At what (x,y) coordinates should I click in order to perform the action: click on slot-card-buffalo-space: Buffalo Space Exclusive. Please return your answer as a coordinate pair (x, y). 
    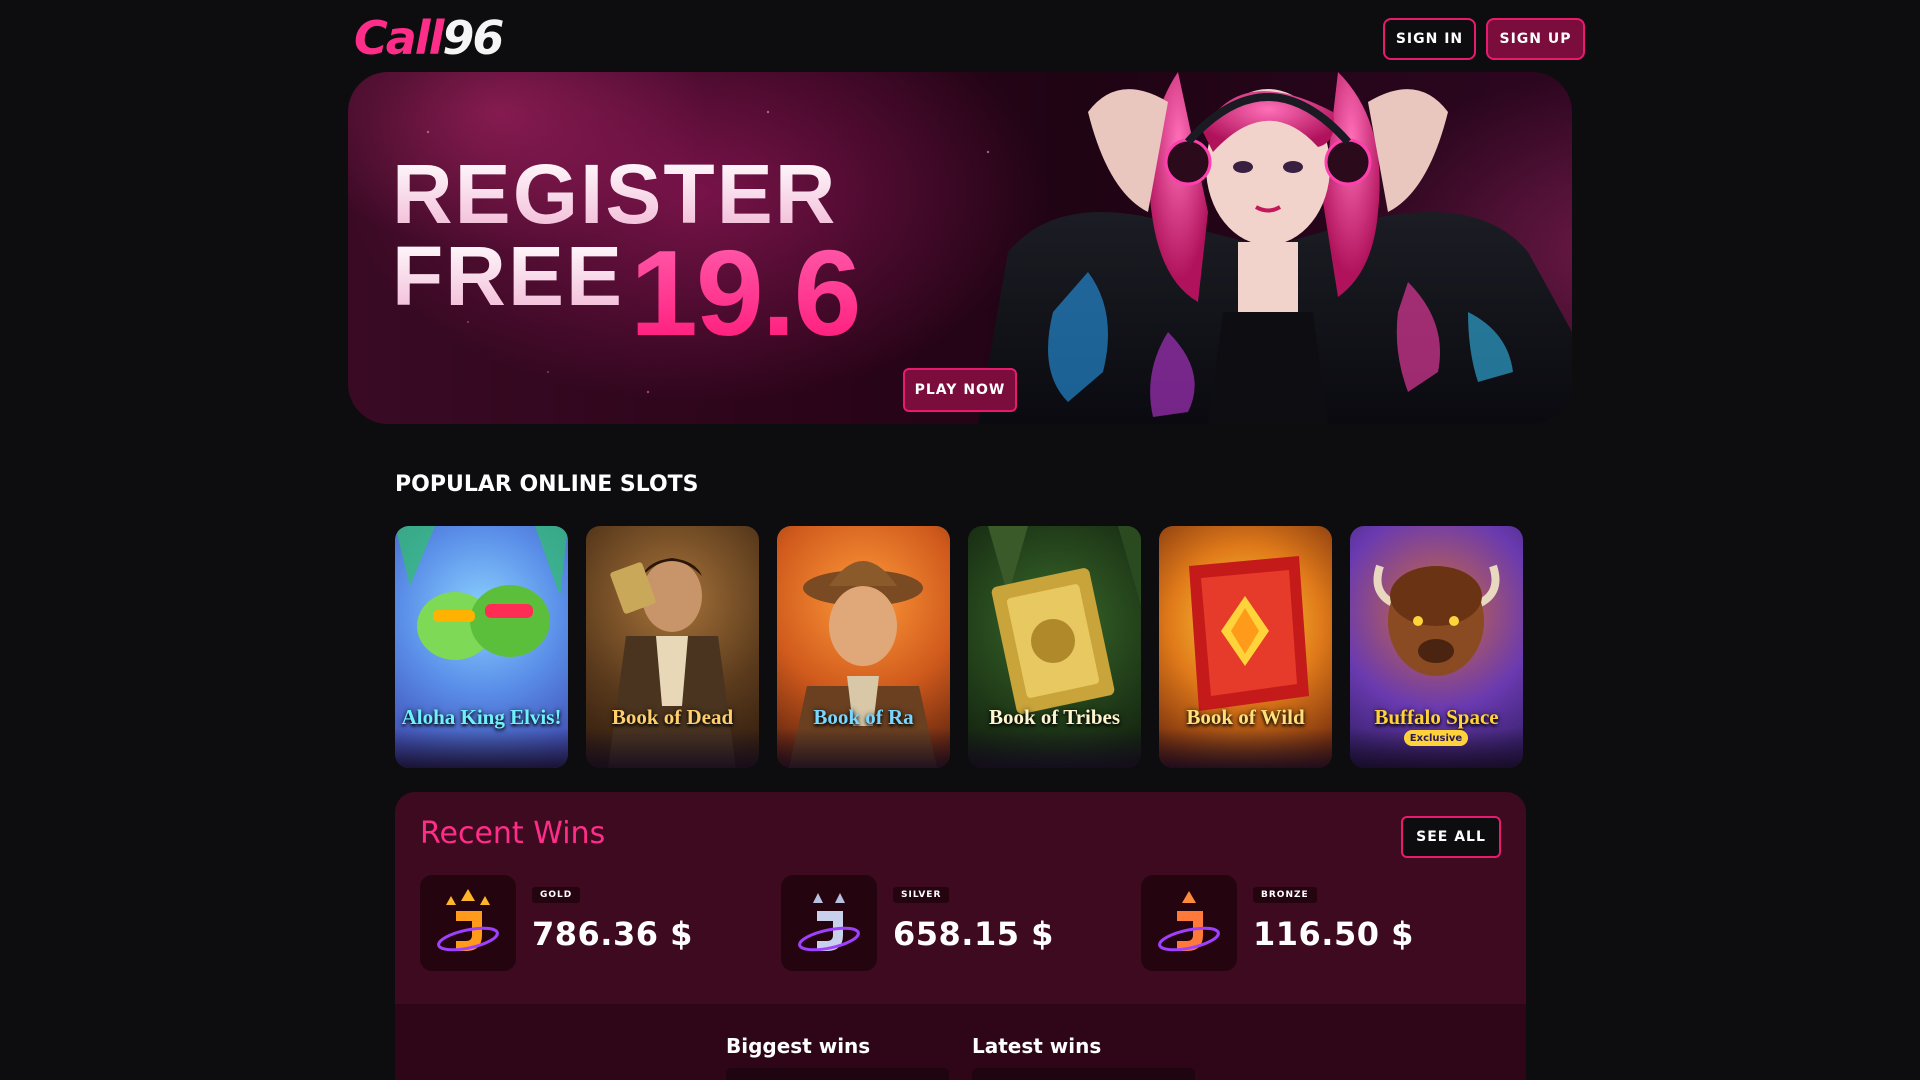
    Looking at the image, I should click on (1436, 647).